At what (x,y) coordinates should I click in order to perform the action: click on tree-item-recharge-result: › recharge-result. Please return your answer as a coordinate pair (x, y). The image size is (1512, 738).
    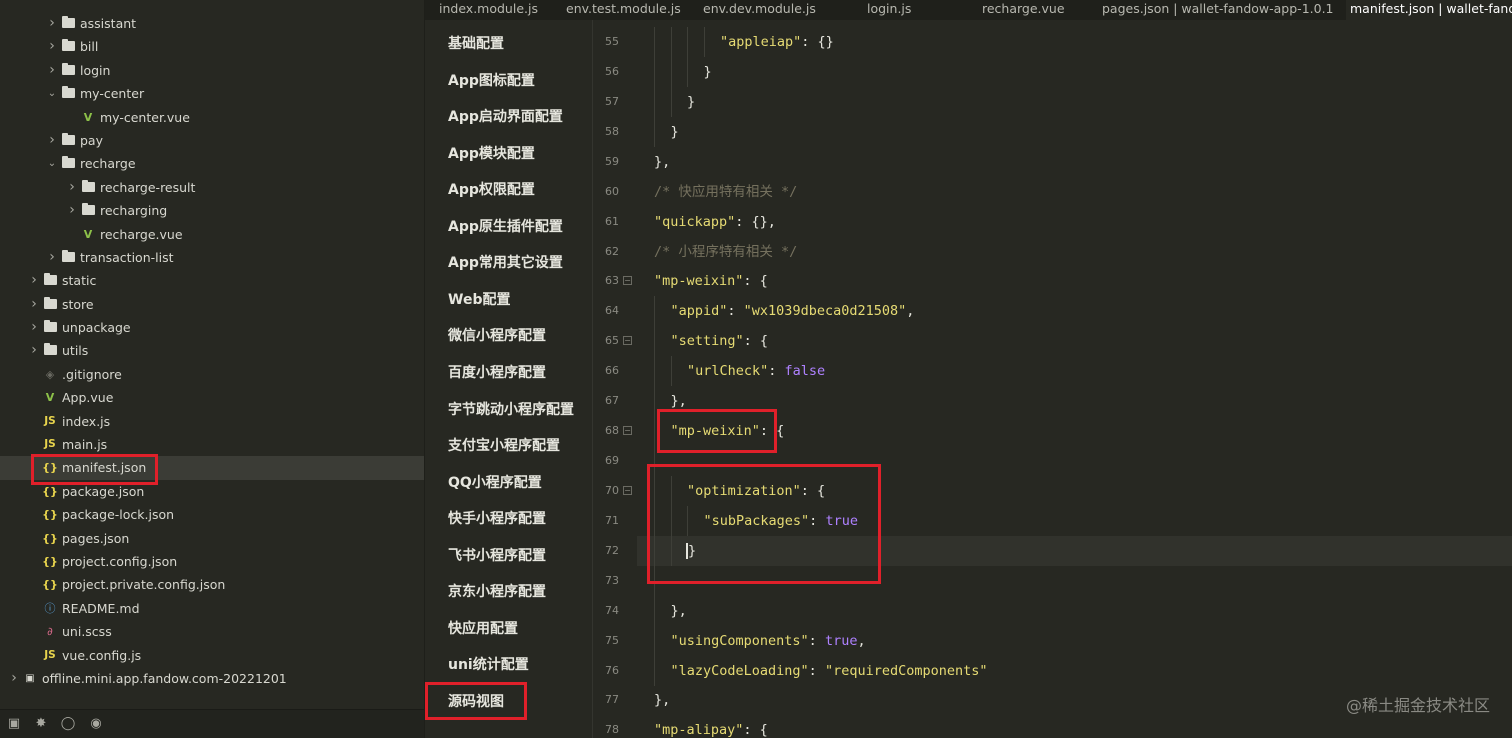
    Looking at the image, I should click on (212, 187).